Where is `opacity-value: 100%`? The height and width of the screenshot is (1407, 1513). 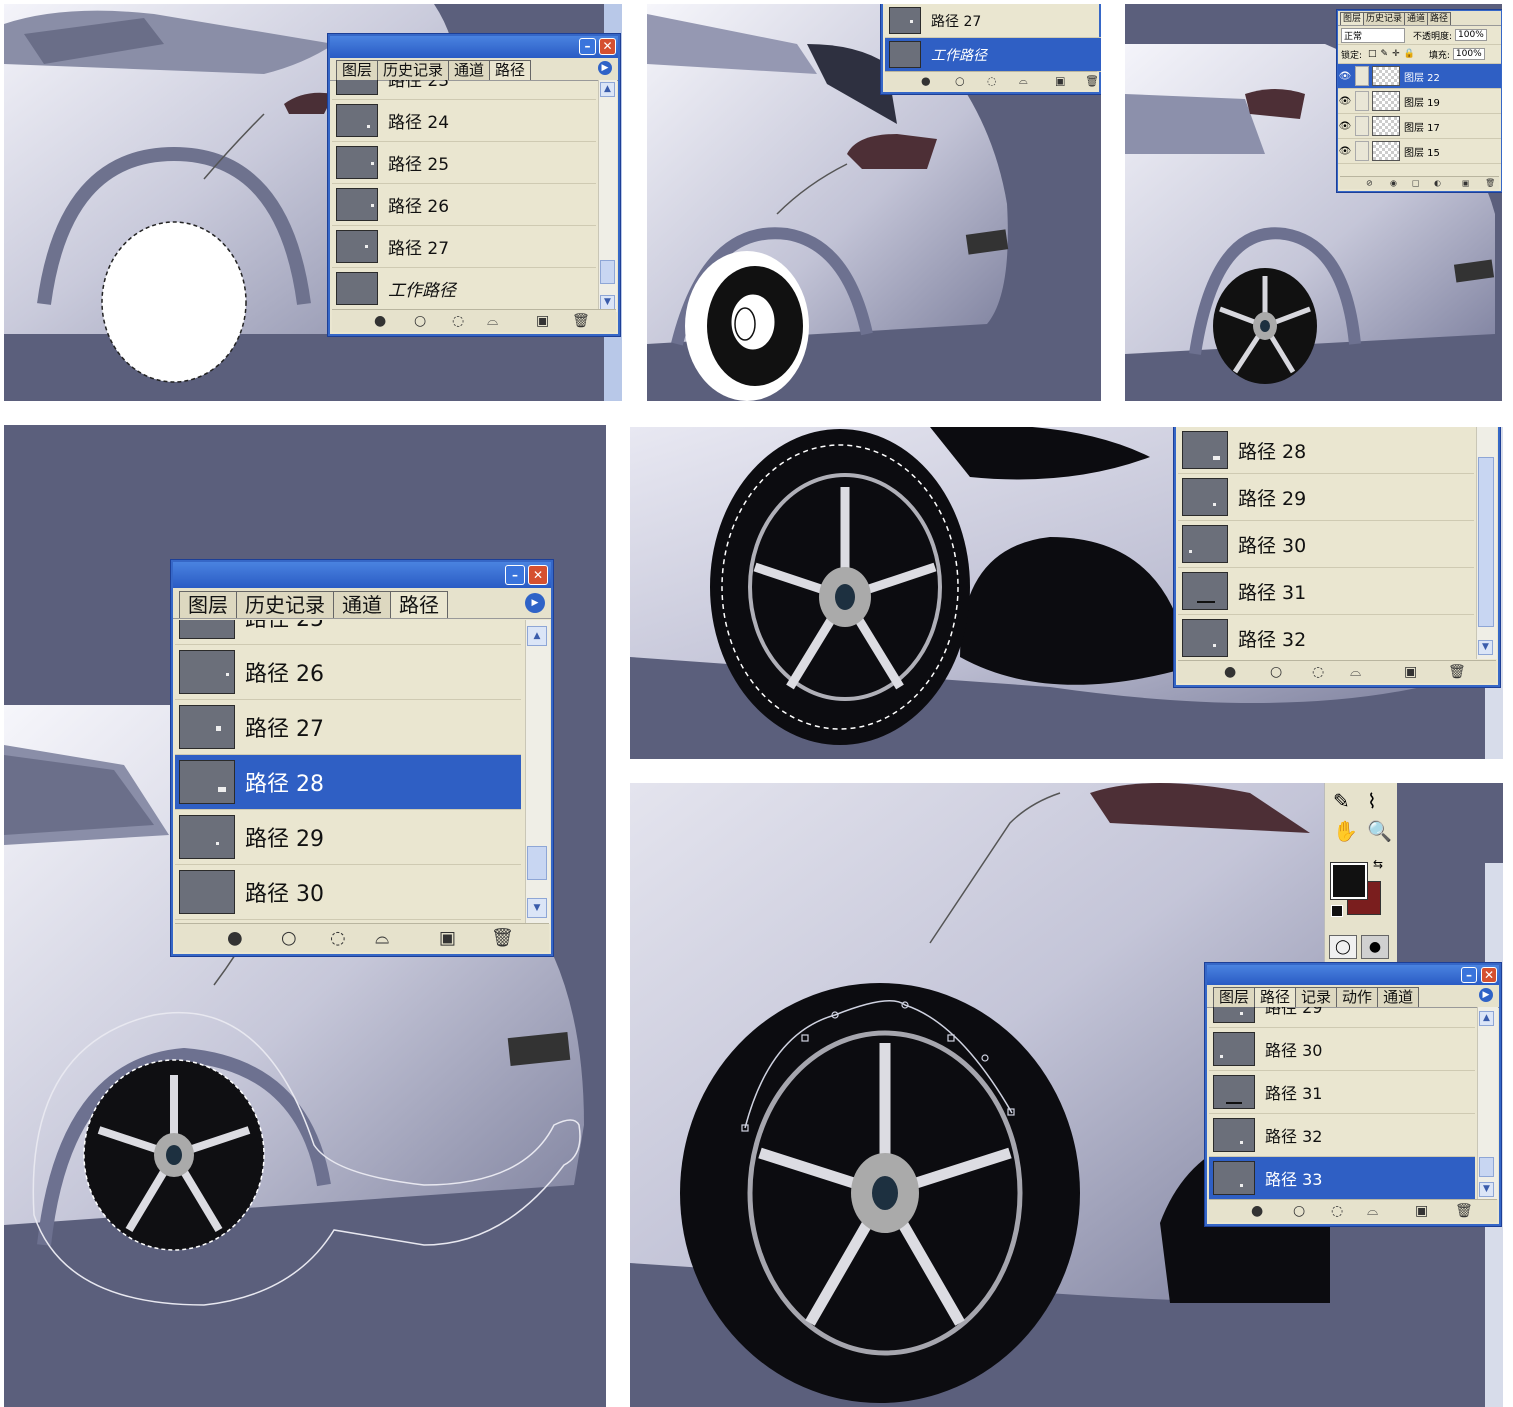
opacity-value: 100% is located at coordinates (1471, 35).